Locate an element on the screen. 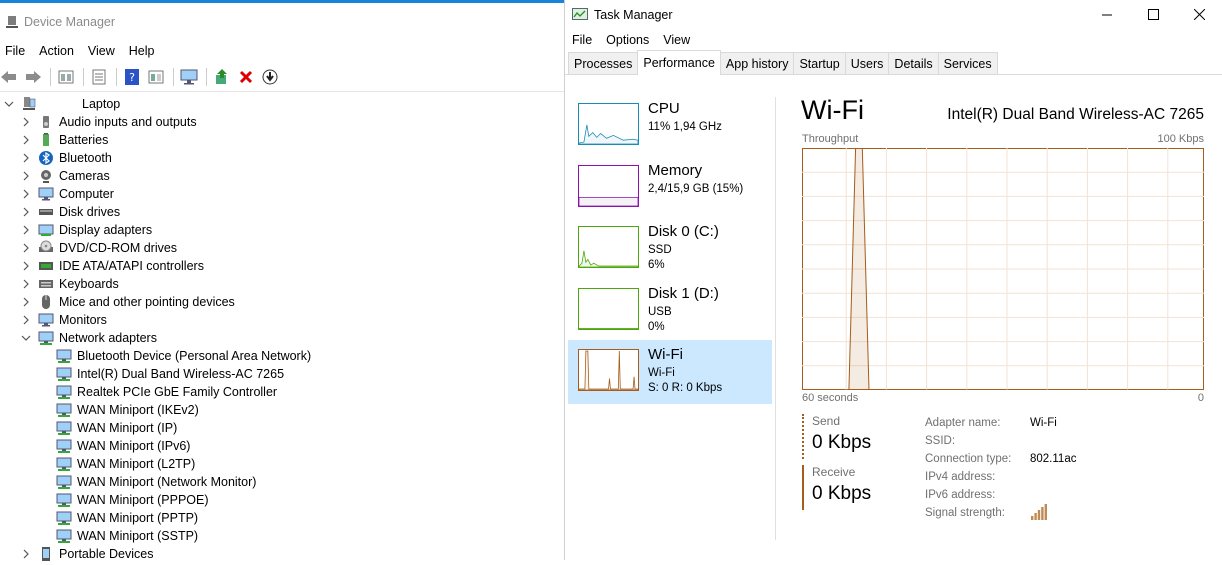 This screenshot has width=1222, height=565. forward-icon is located at coordinates (33, 77).